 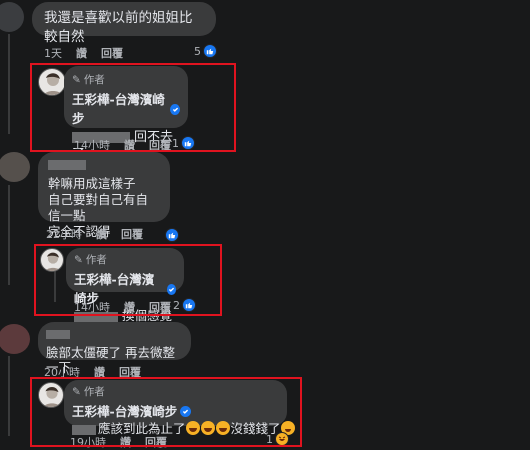 I want to click on mentioned-name, so click(x=84, y=429).